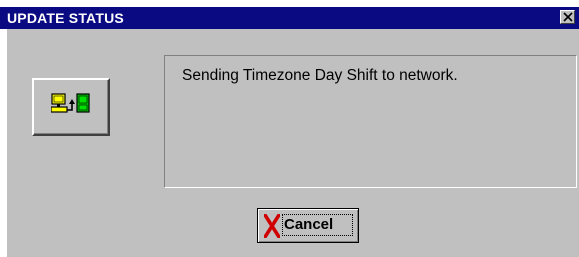 This screenshot has height=257, width=579. What do you see at coordinates (70, 103) in the screenshot?
I see `computer-to-network-icon` at bounding box center [70, 103].